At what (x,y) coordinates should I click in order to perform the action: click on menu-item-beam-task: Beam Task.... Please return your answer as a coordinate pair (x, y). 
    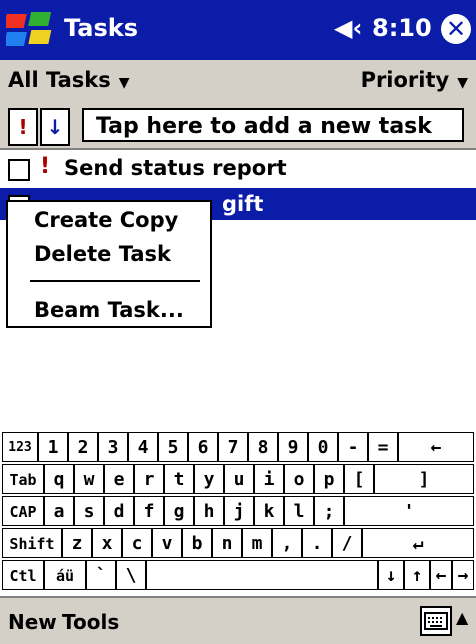
    Looking at the image, I should click on (109, 310).